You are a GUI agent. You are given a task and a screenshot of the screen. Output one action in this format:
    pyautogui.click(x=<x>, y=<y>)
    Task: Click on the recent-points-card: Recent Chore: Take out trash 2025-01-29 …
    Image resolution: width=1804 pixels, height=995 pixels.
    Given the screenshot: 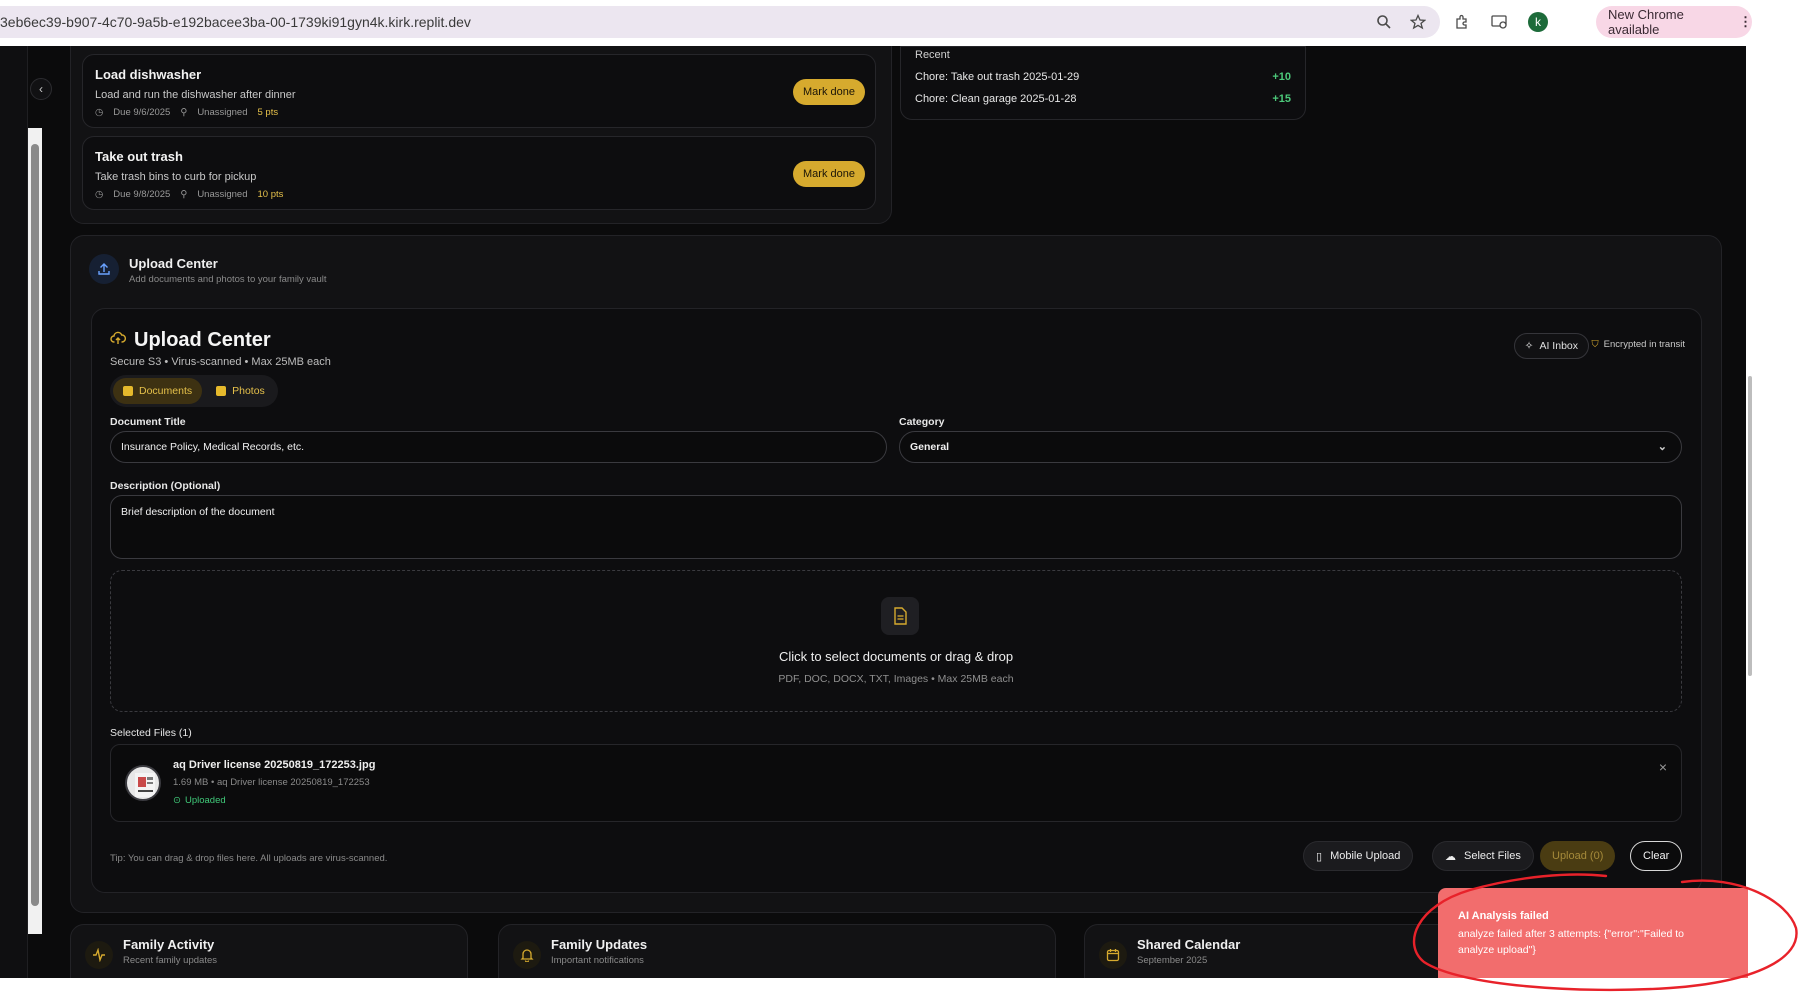 What is the action you would take?
    pyautogui.click(x=1103, y=83)
    